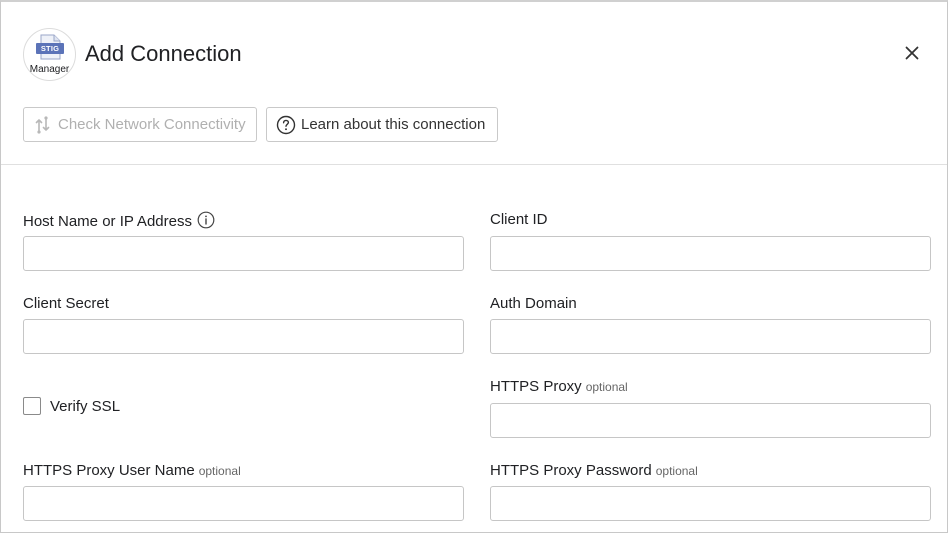  Describe the element at coordinates (109, 470) in the screenshot. I see `proxy-user-label-text: HTTPS Proxy User Name` at that location.